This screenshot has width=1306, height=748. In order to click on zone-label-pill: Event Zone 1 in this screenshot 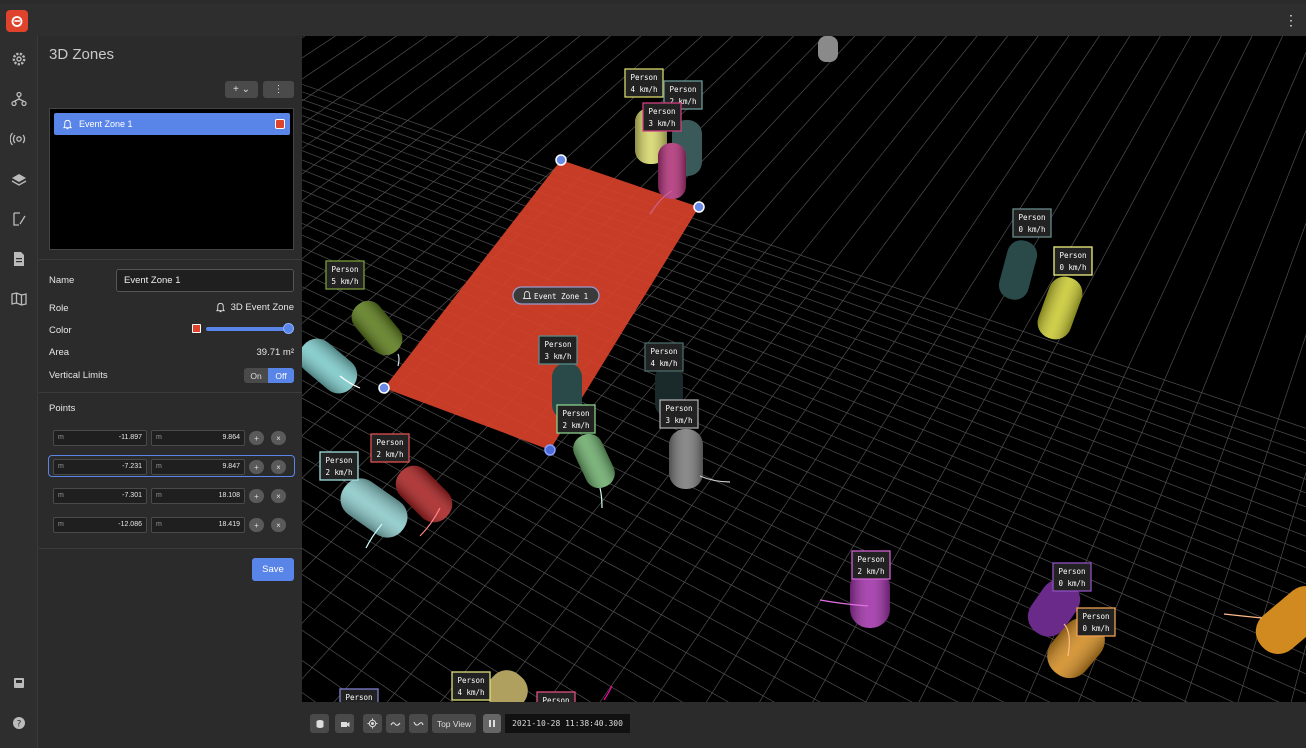, I will do `click(556, 295)`.